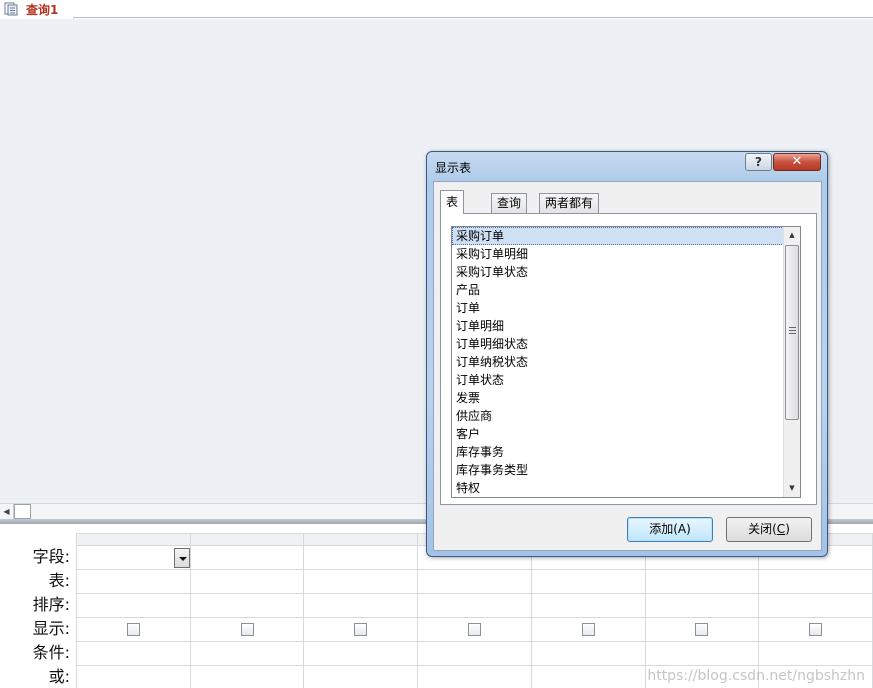  I want to click on table-row, so click(474, 581).